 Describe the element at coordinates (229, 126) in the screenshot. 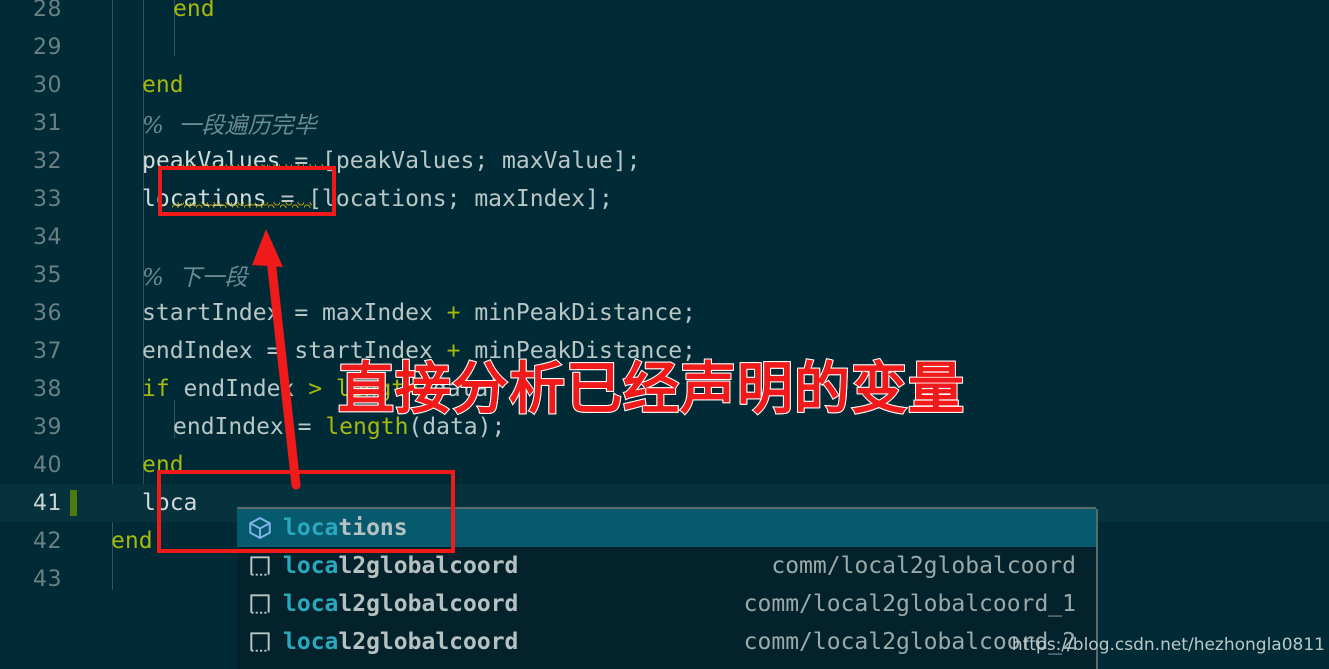

I see `code-token: % 一段遍历完毕` at that location.